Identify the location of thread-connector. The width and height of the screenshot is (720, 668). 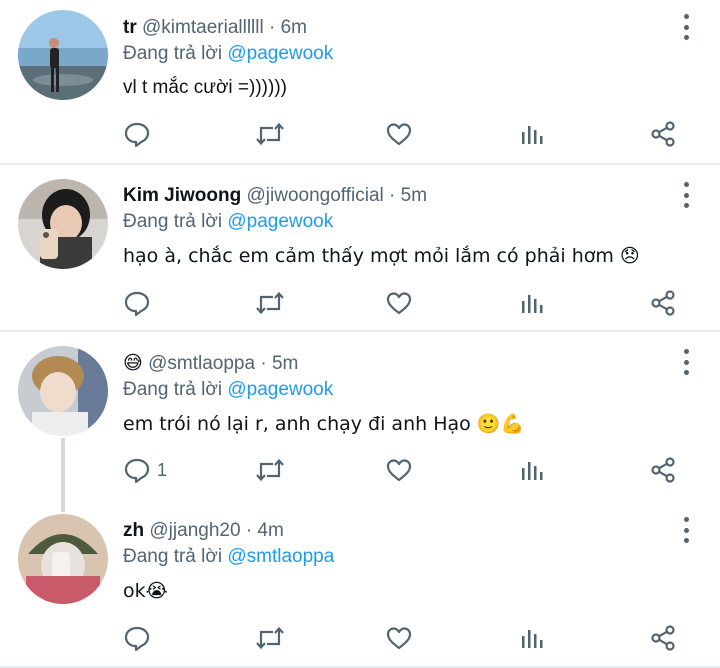
(63, 506).